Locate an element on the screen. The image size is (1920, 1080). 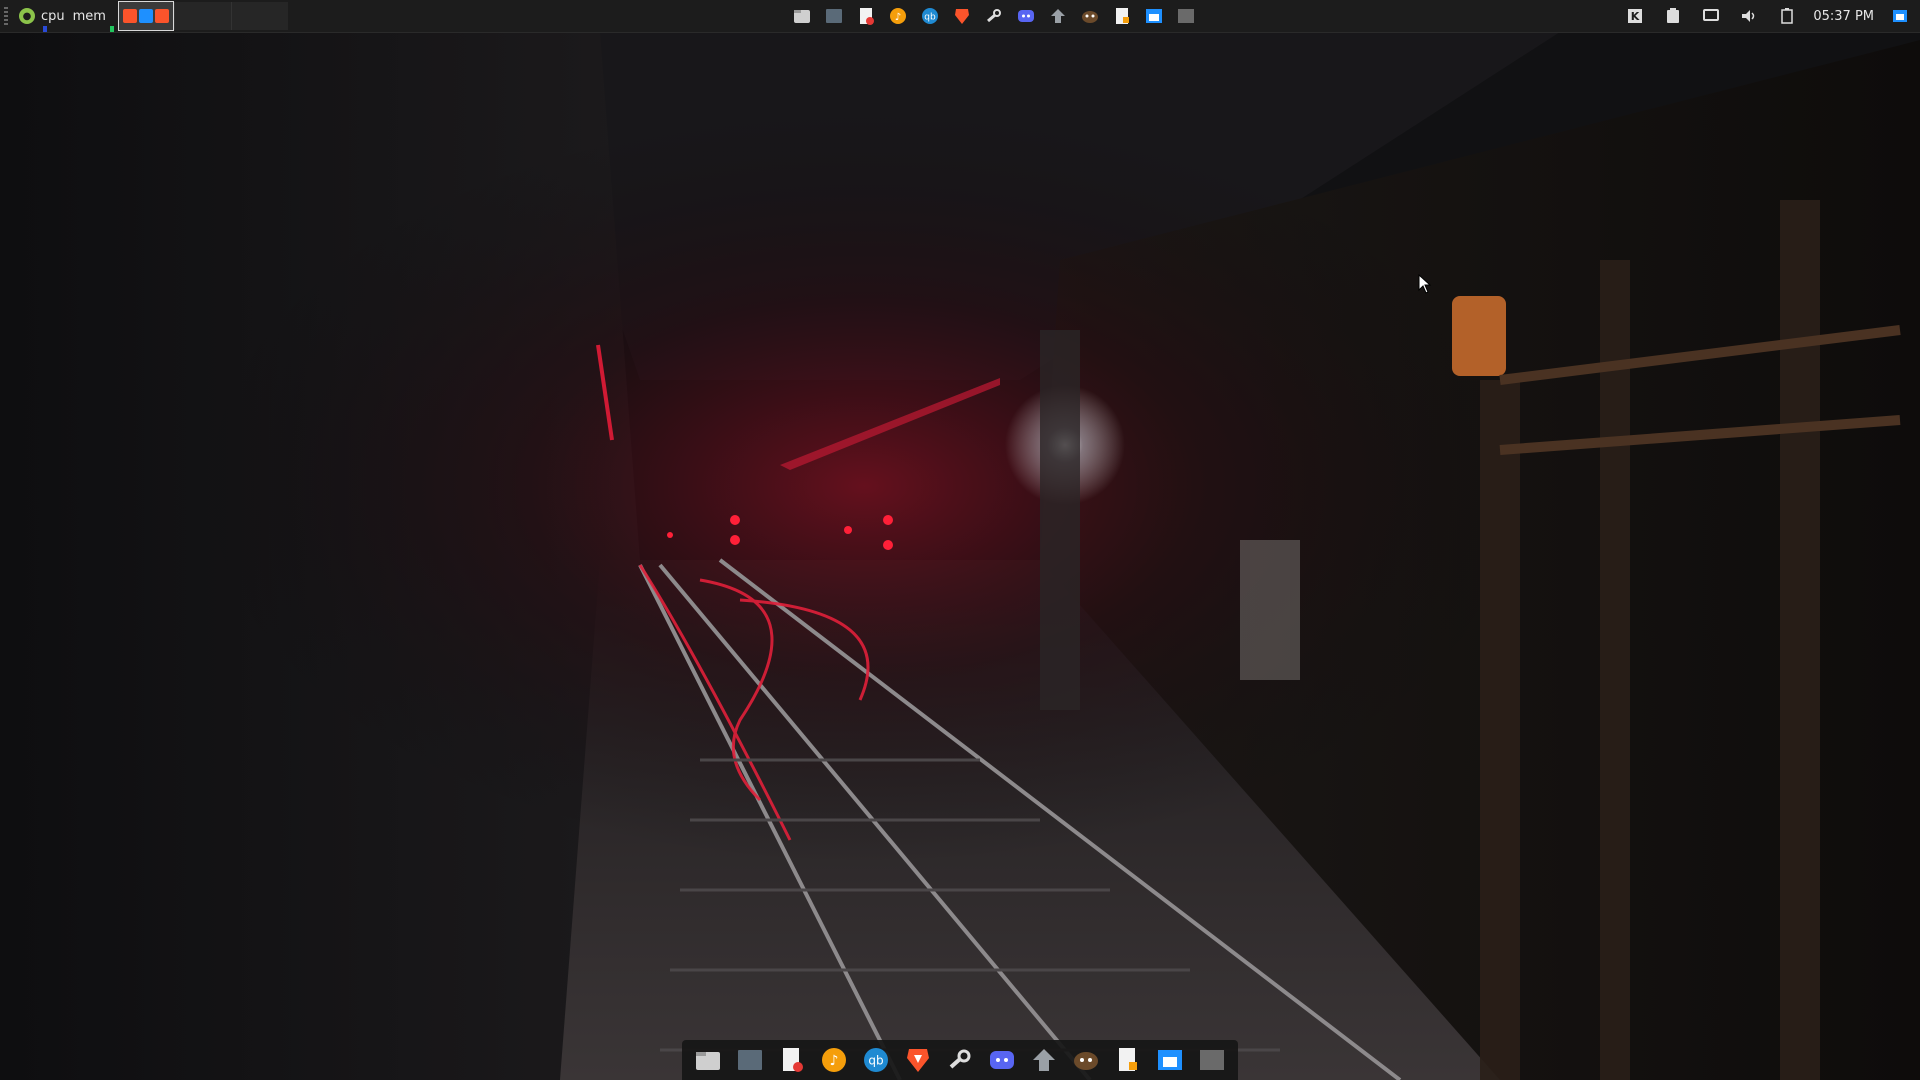
mouse-cursor-icon is located at coordinates (1425, 284).